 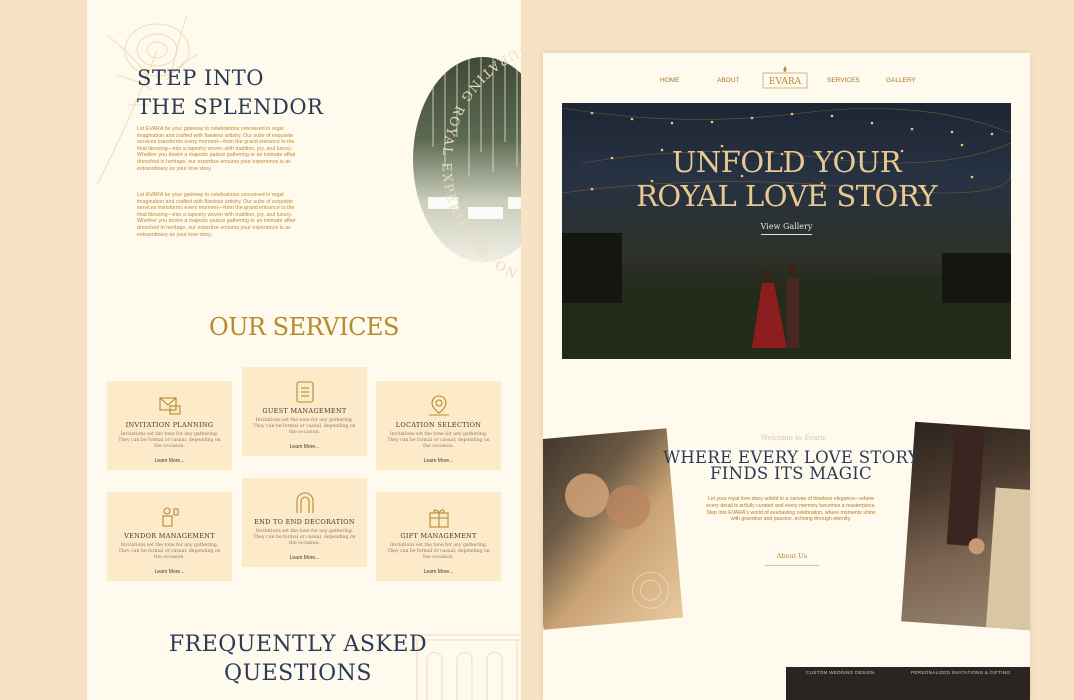 I want to click on step-title-line2: THE SPLENDOR, so click(x=230, y=107).